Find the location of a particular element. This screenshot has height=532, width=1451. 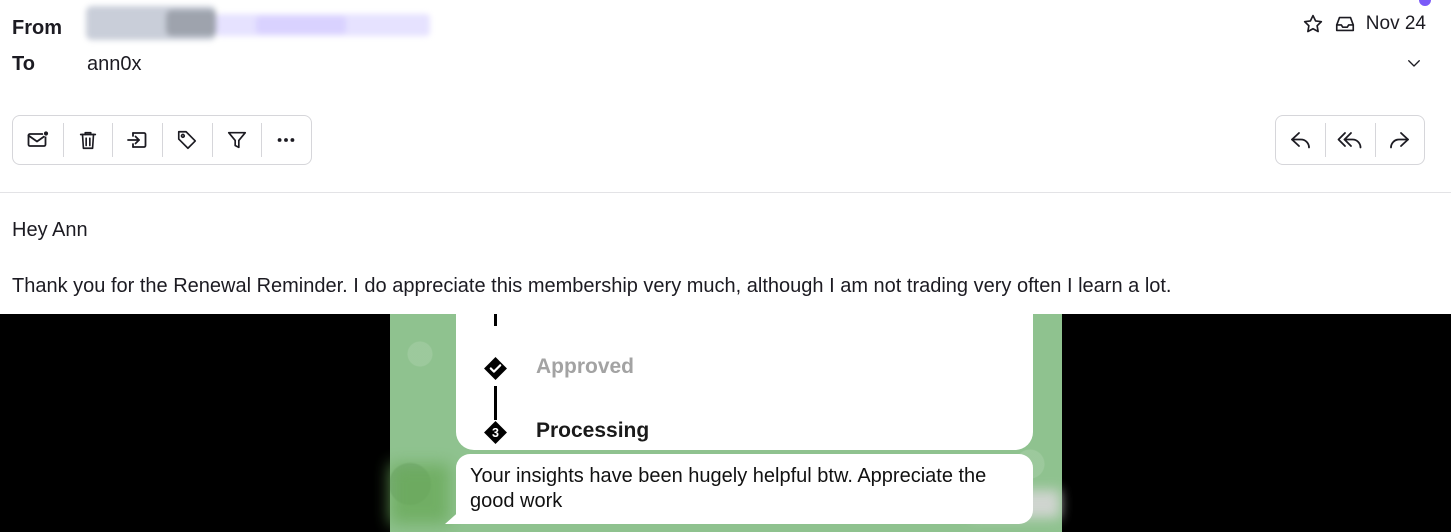

label-button is located at coordinates (187, 140).